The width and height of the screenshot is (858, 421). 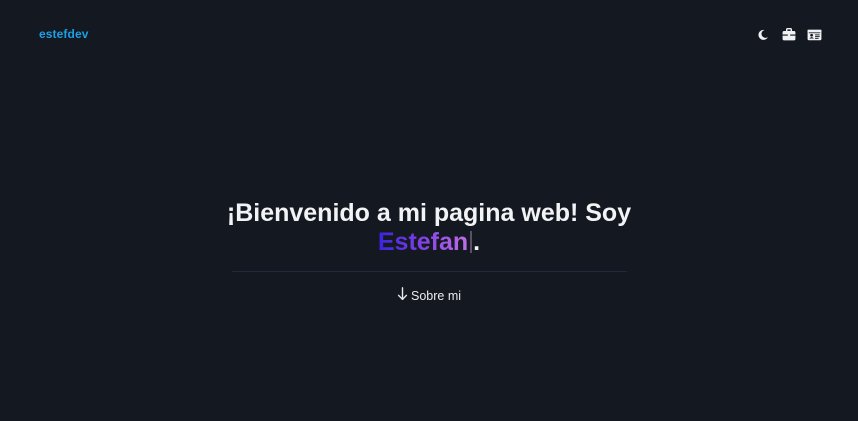 What do you see at coordinates (762, 34) in the screenshot?
I see `moon-icon` at bounding box center [762, 34].